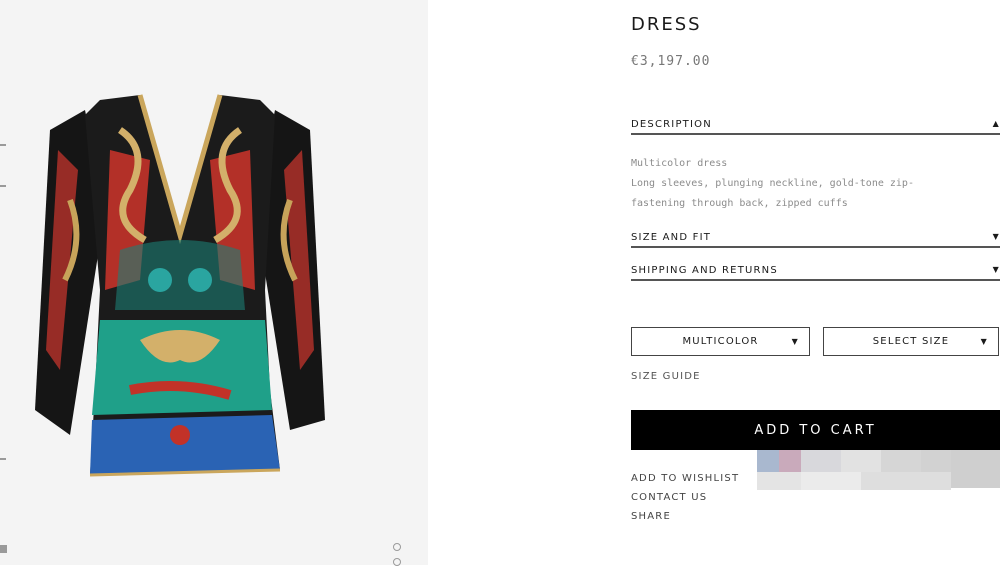  Describe the element at coordinates (815, 127) in the screenshot. I see `accordion-description: DESCRIPTION ▲` at that location.